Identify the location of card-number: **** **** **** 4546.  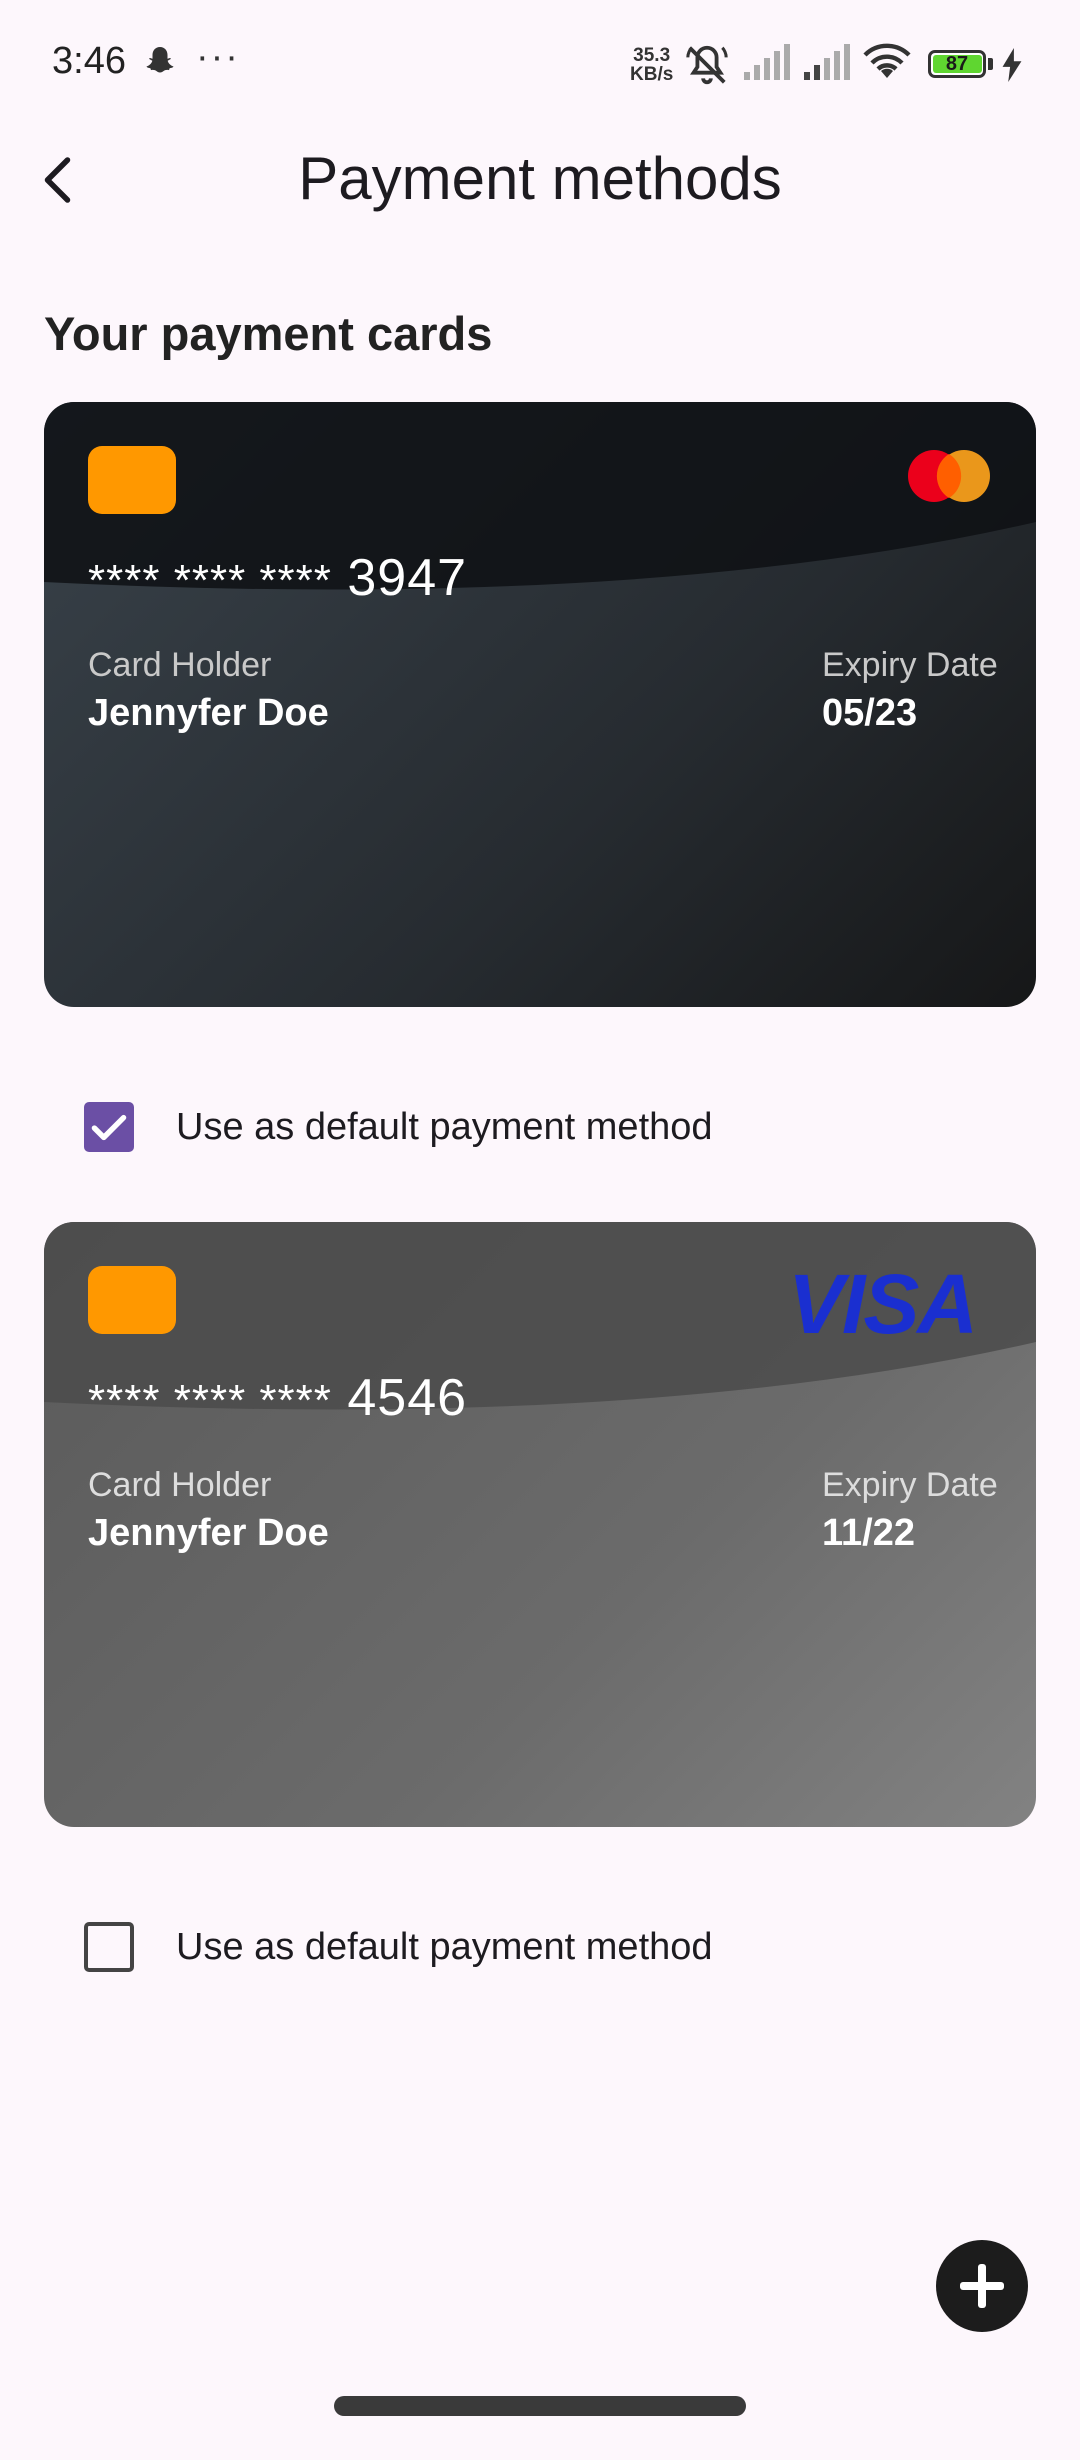
(277, 1398).